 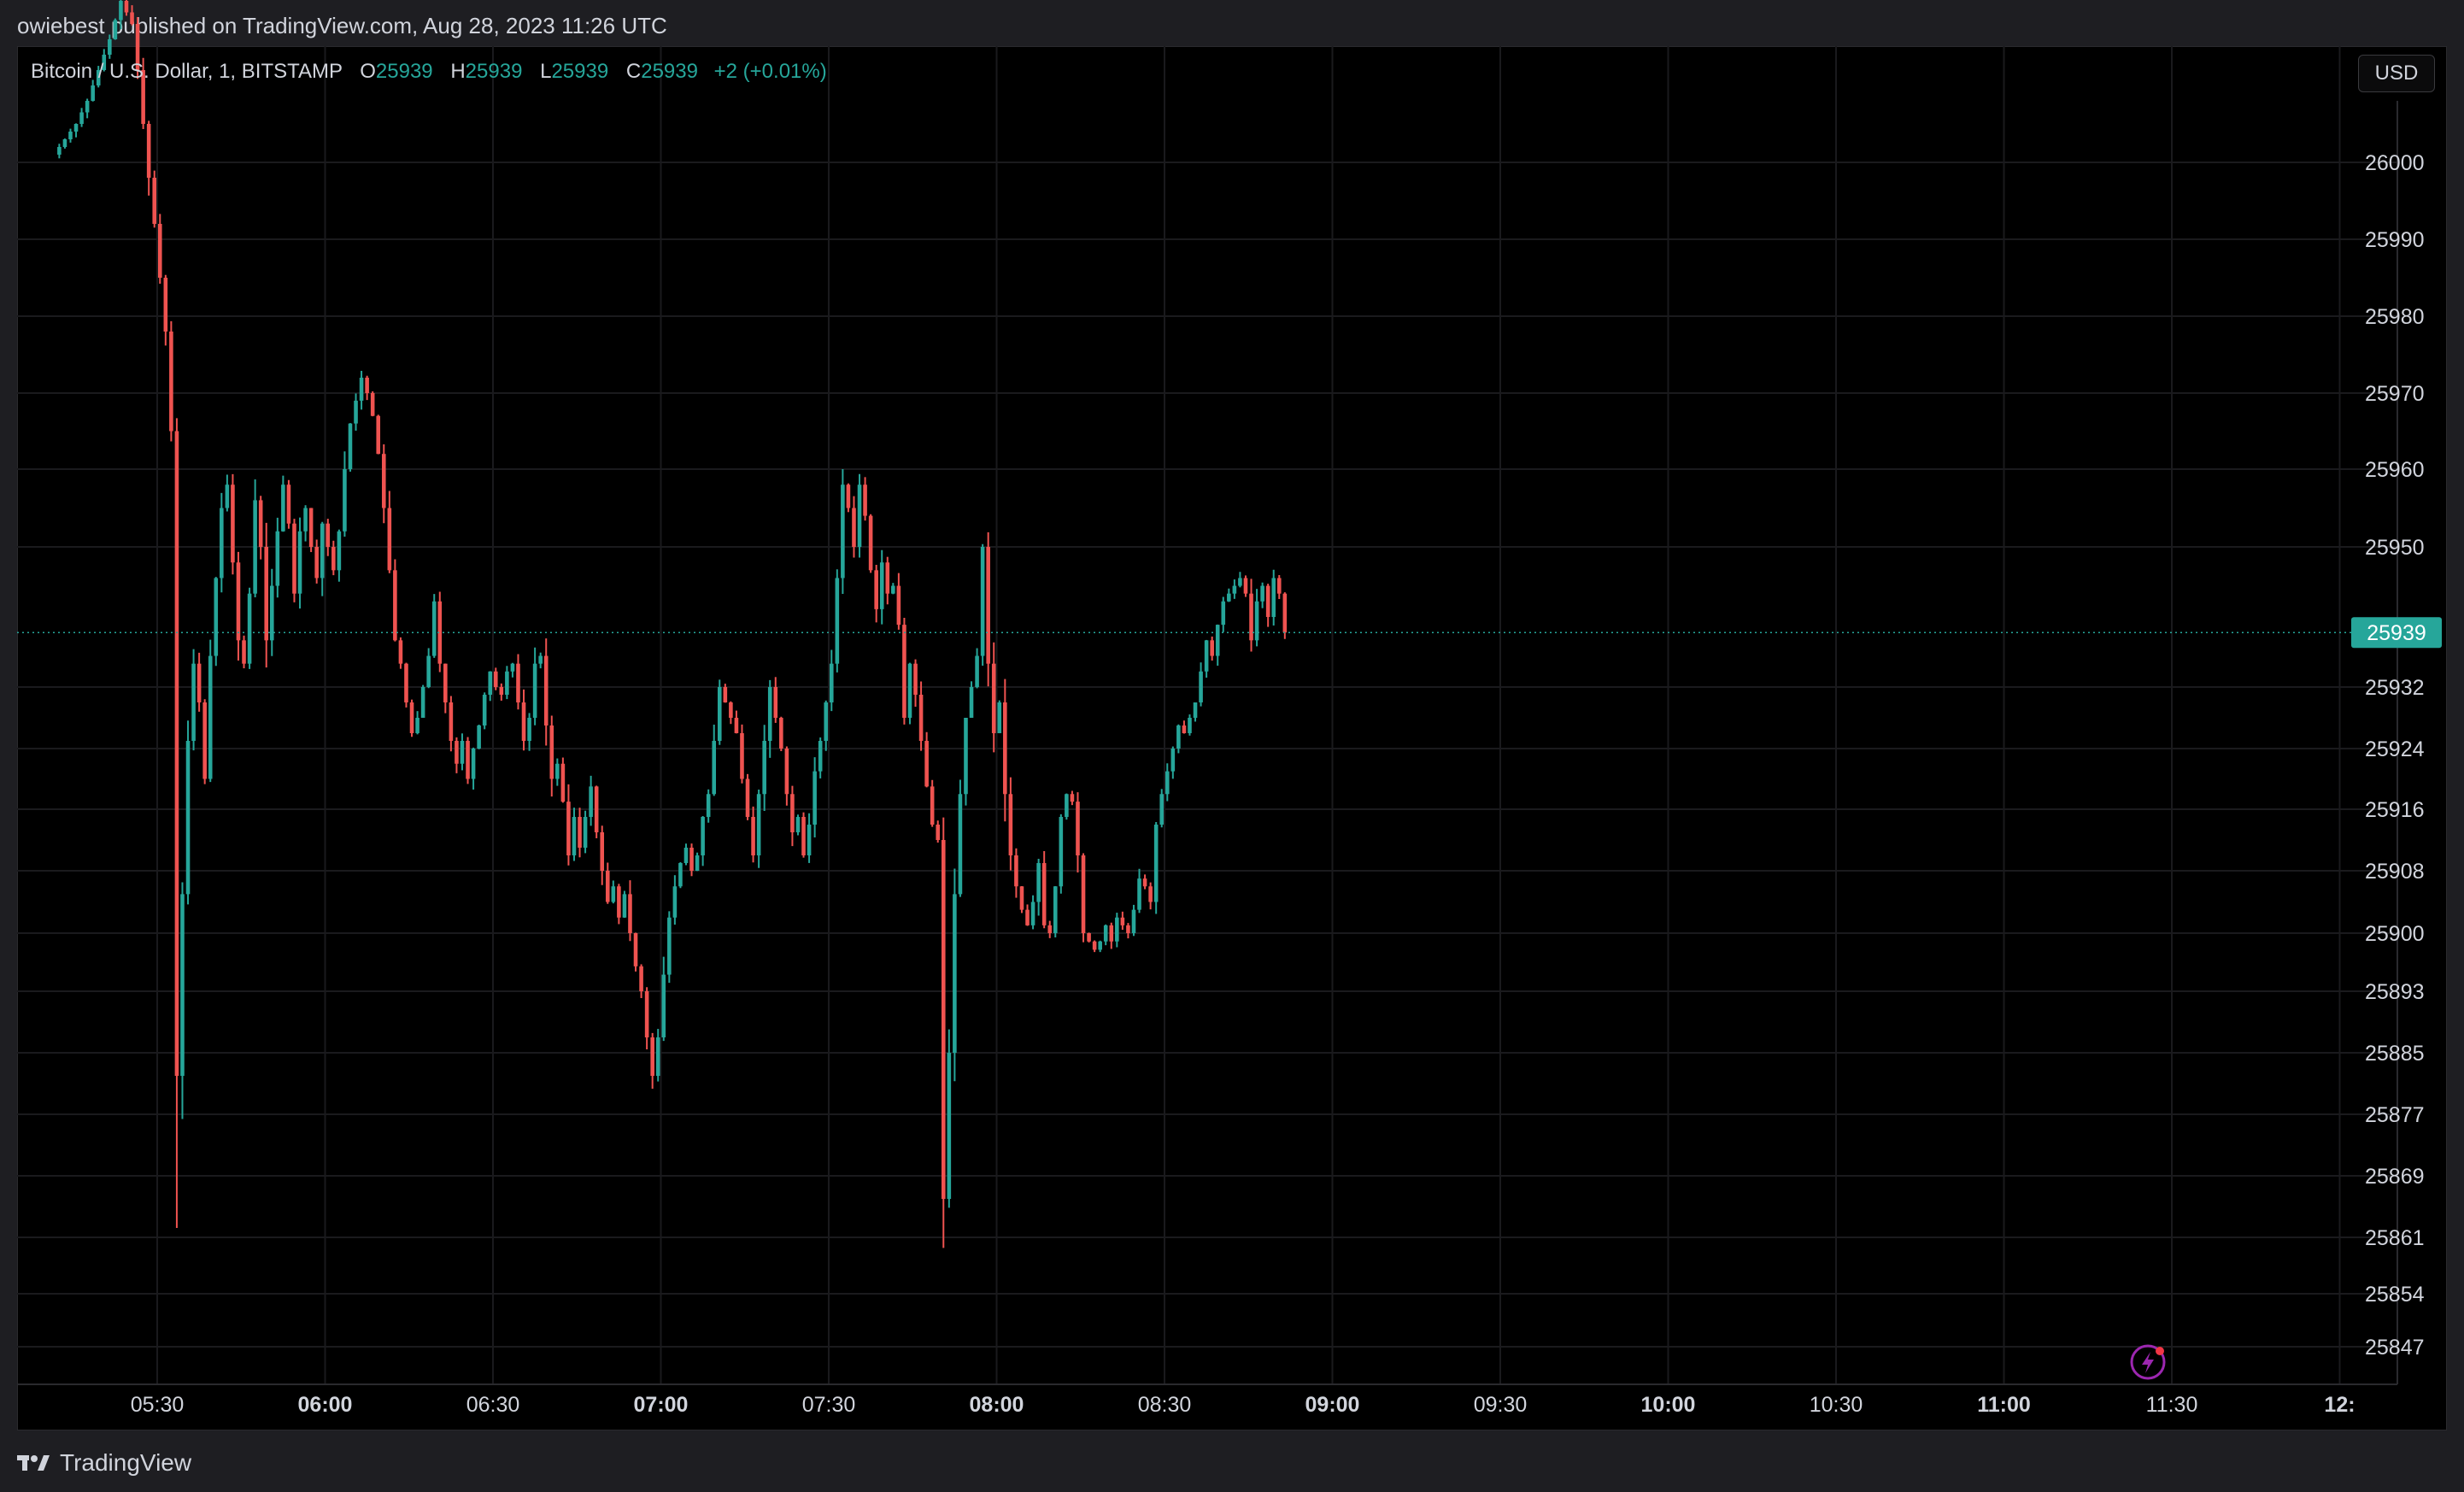 I want to click on symbol-name: Bitcoin / U.S. Dollar, 1, BITSTAMP, so click(x=187, y=71).